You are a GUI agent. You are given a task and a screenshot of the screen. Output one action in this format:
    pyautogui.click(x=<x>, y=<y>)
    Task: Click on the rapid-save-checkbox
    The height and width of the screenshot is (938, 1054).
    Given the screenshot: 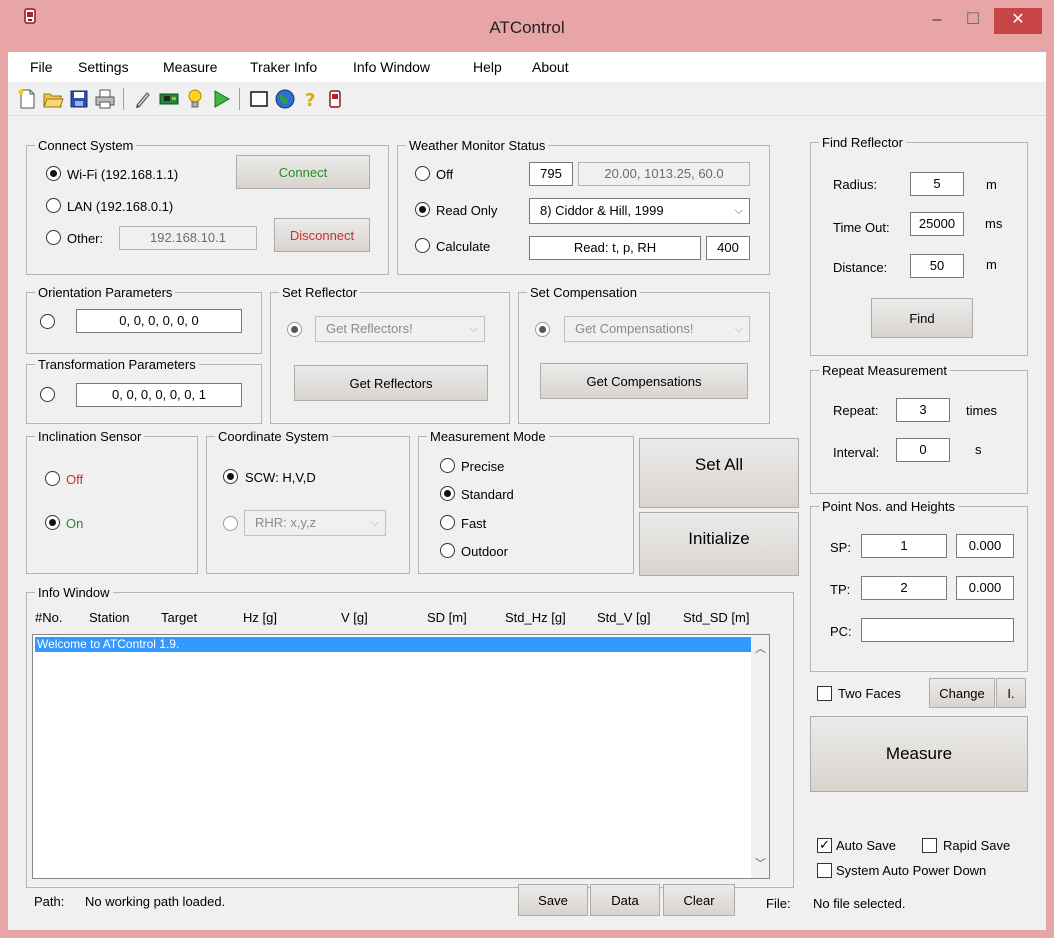 What is the action you would take?
    pyautogui.click(x=929, y=845)
    